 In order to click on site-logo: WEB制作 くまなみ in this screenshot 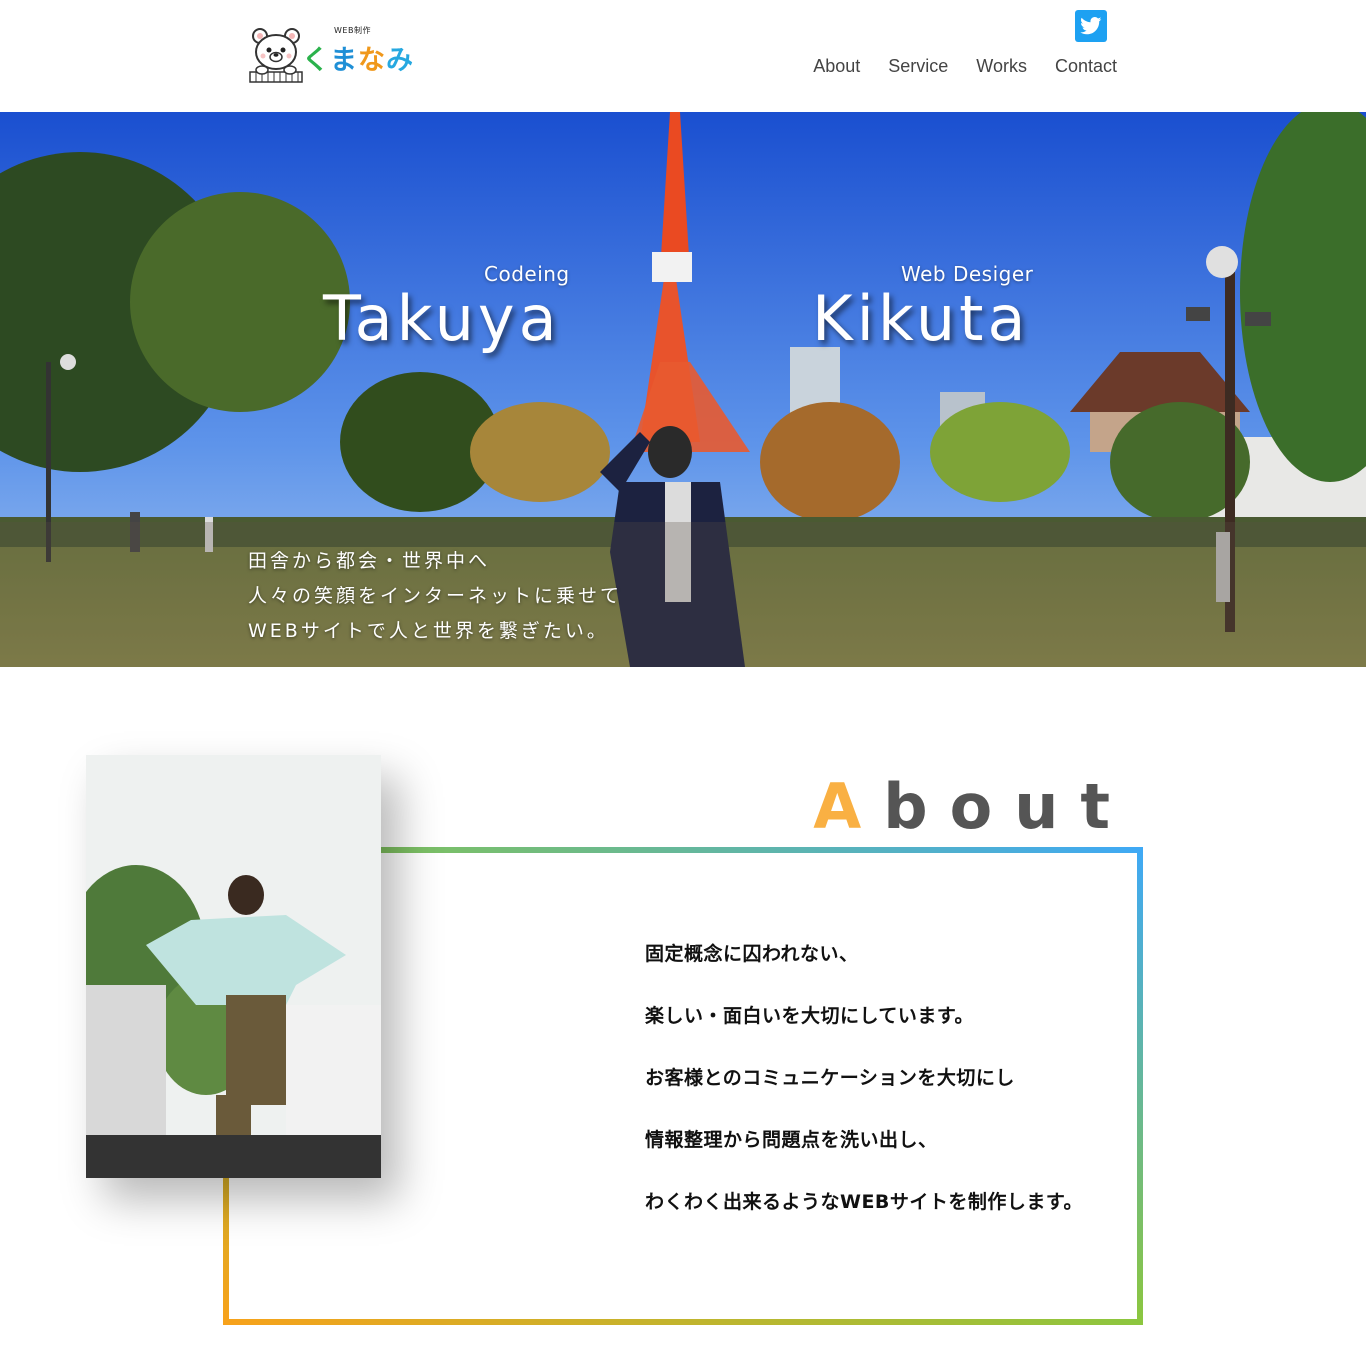, I will do `click(333, 55)`.